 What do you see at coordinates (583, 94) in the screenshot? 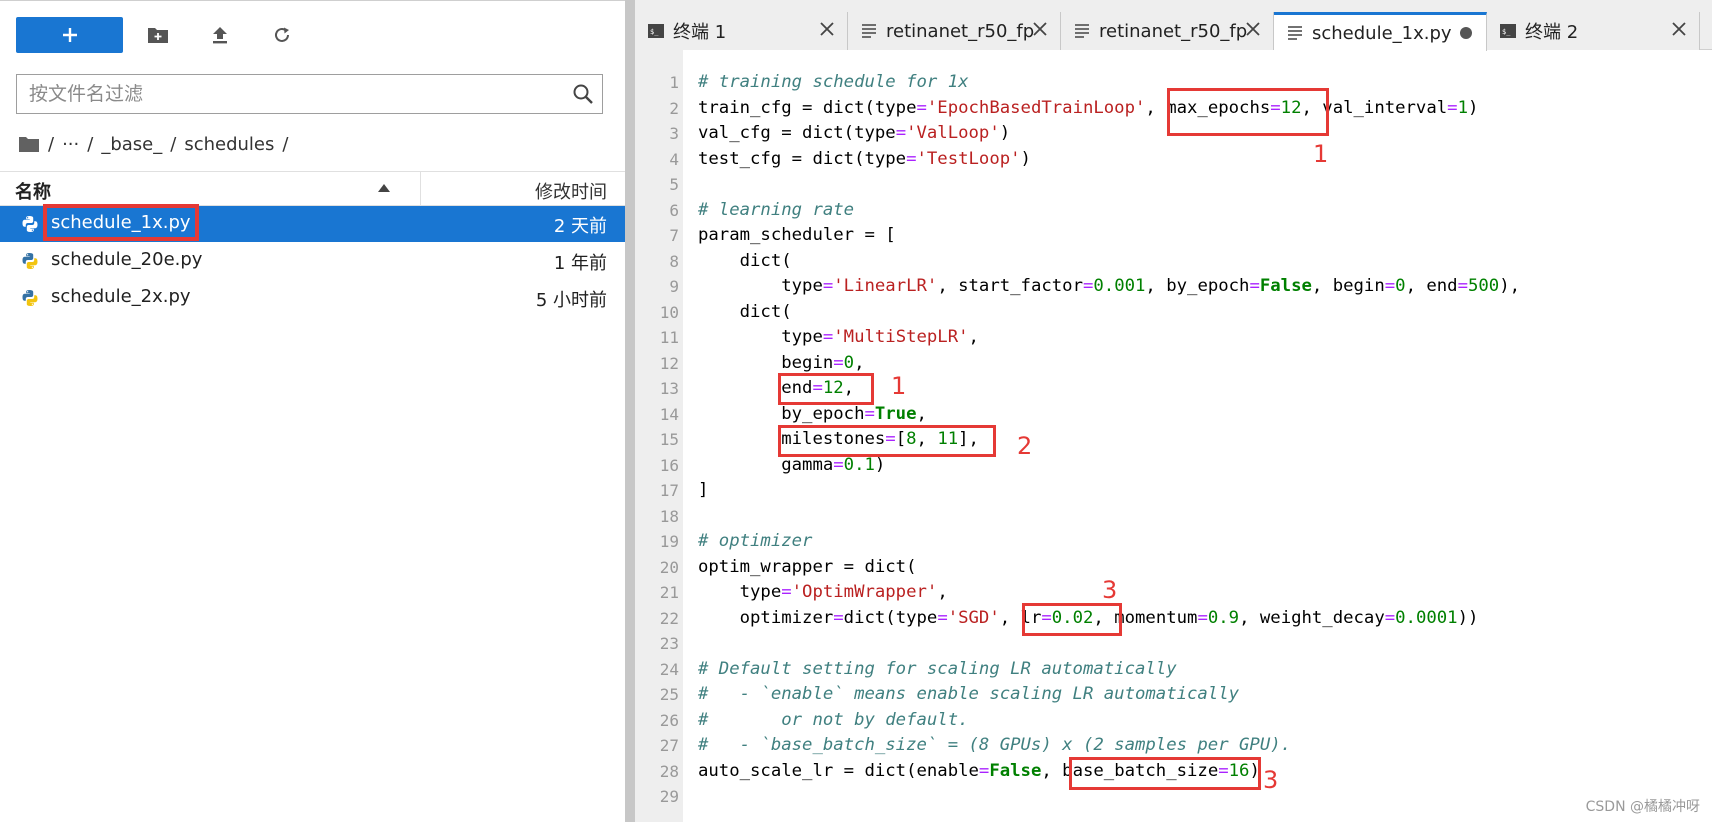
I see `search-icon` at bounding box center [583, 94].